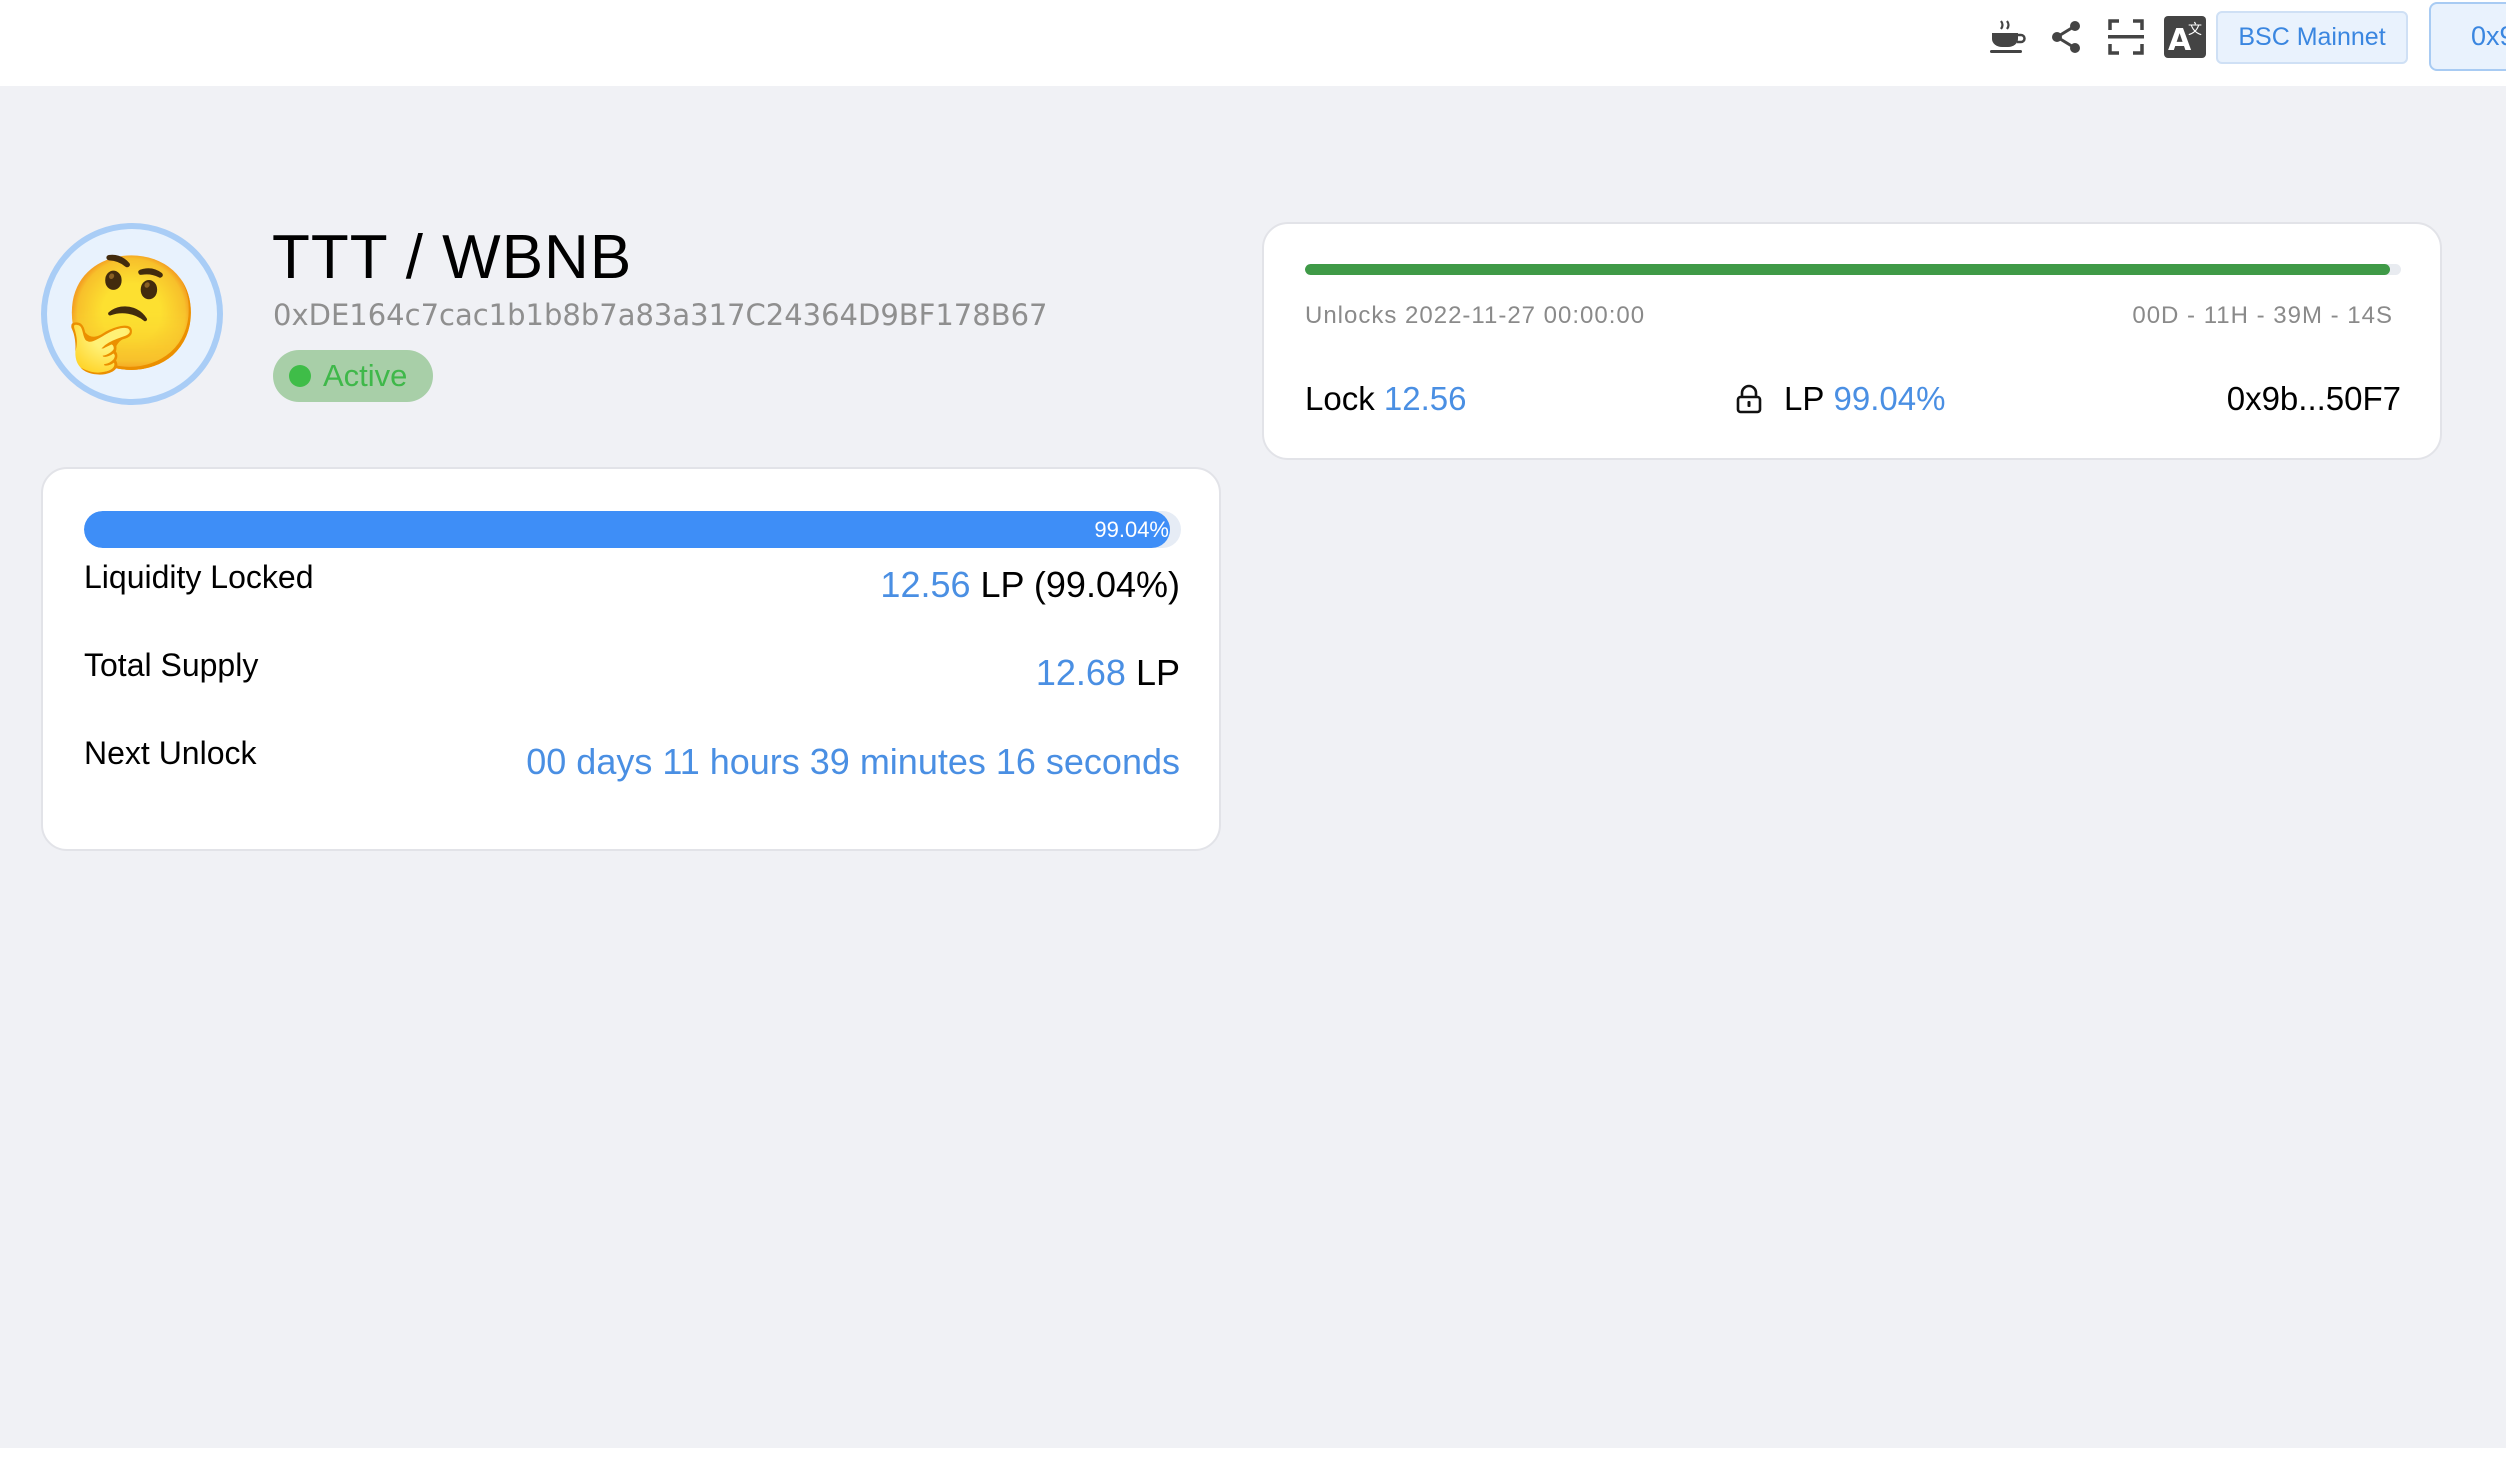 This screenshot has height=1482, width=2506. I want to click on liquidity-locked-value: 12.56 LP (99.04%), so click(1030, 585).